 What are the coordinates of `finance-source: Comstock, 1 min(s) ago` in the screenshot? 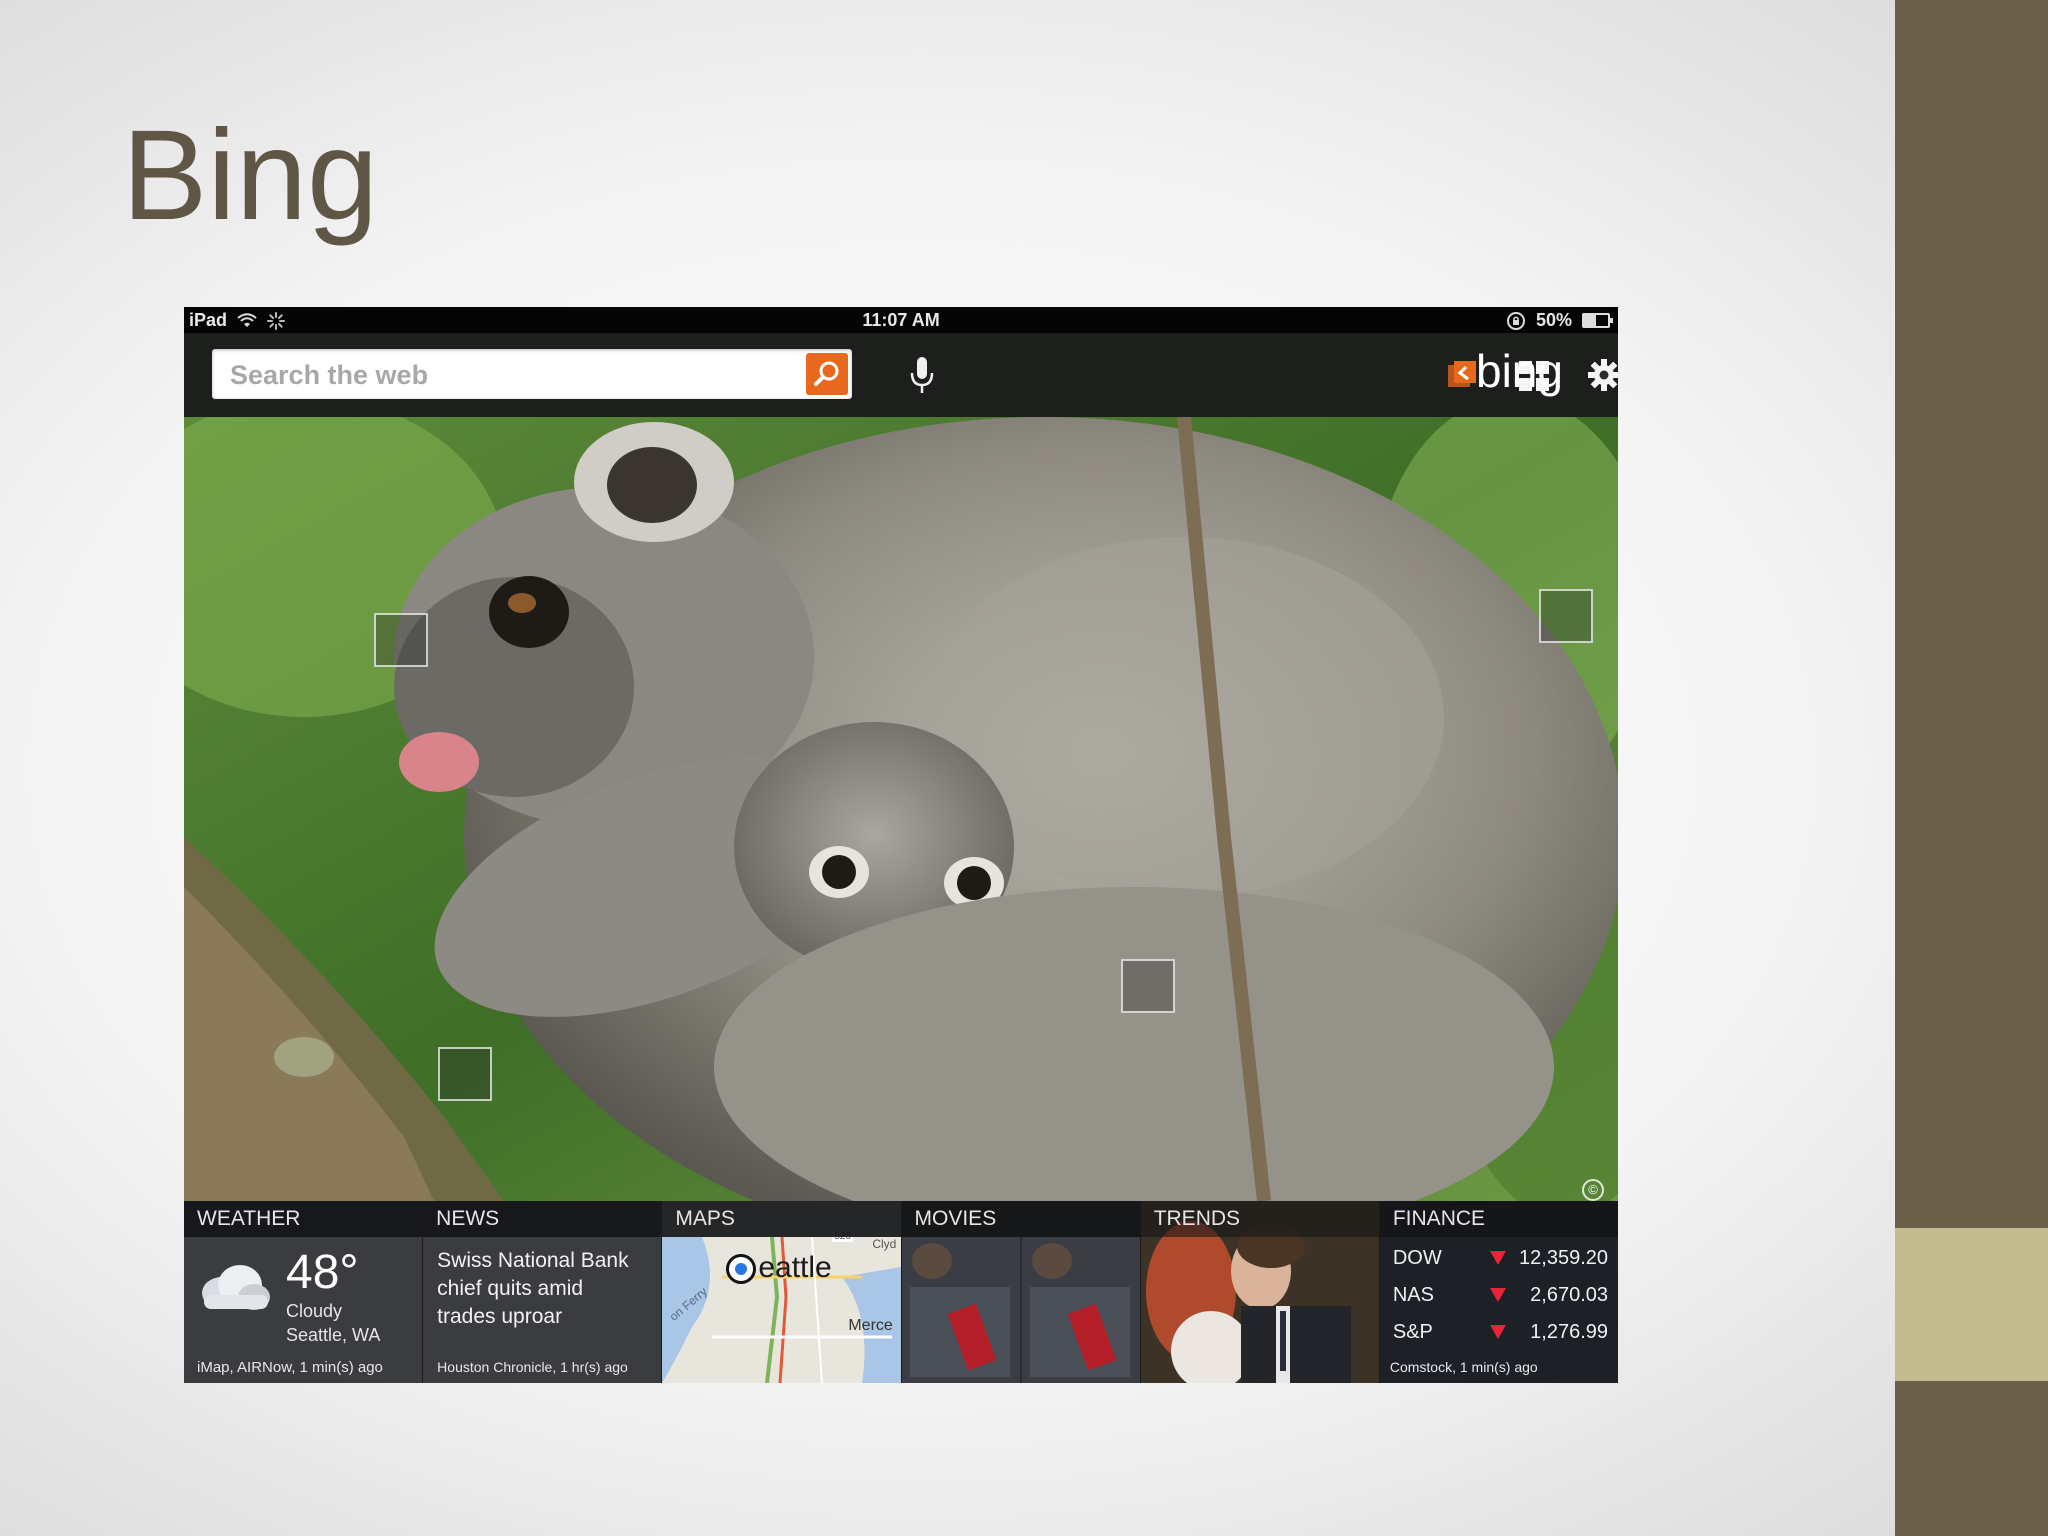 It's located at (1463, 1367).